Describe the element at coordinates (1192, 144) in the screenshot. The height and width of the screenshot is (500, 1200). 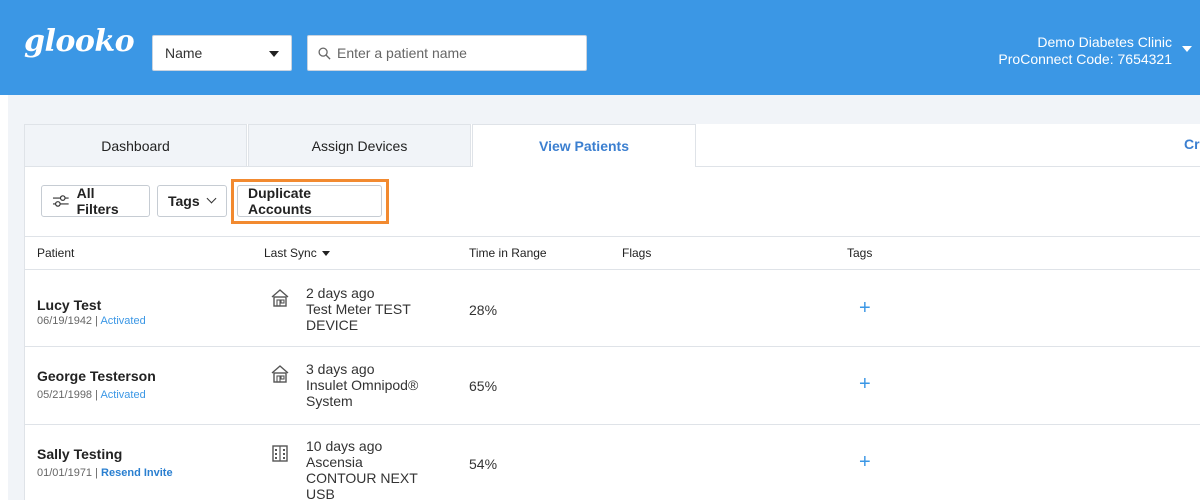
I see `create-link-partial: Cr` at that location.